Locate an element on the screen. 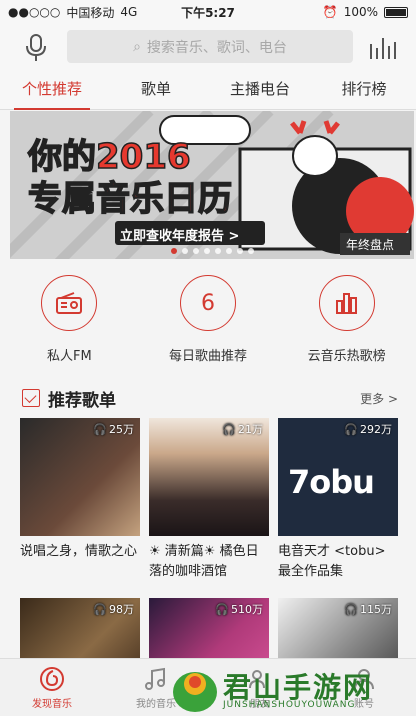  banner-title-2: 专属音乐日历 is located at coordinates (130, 199).